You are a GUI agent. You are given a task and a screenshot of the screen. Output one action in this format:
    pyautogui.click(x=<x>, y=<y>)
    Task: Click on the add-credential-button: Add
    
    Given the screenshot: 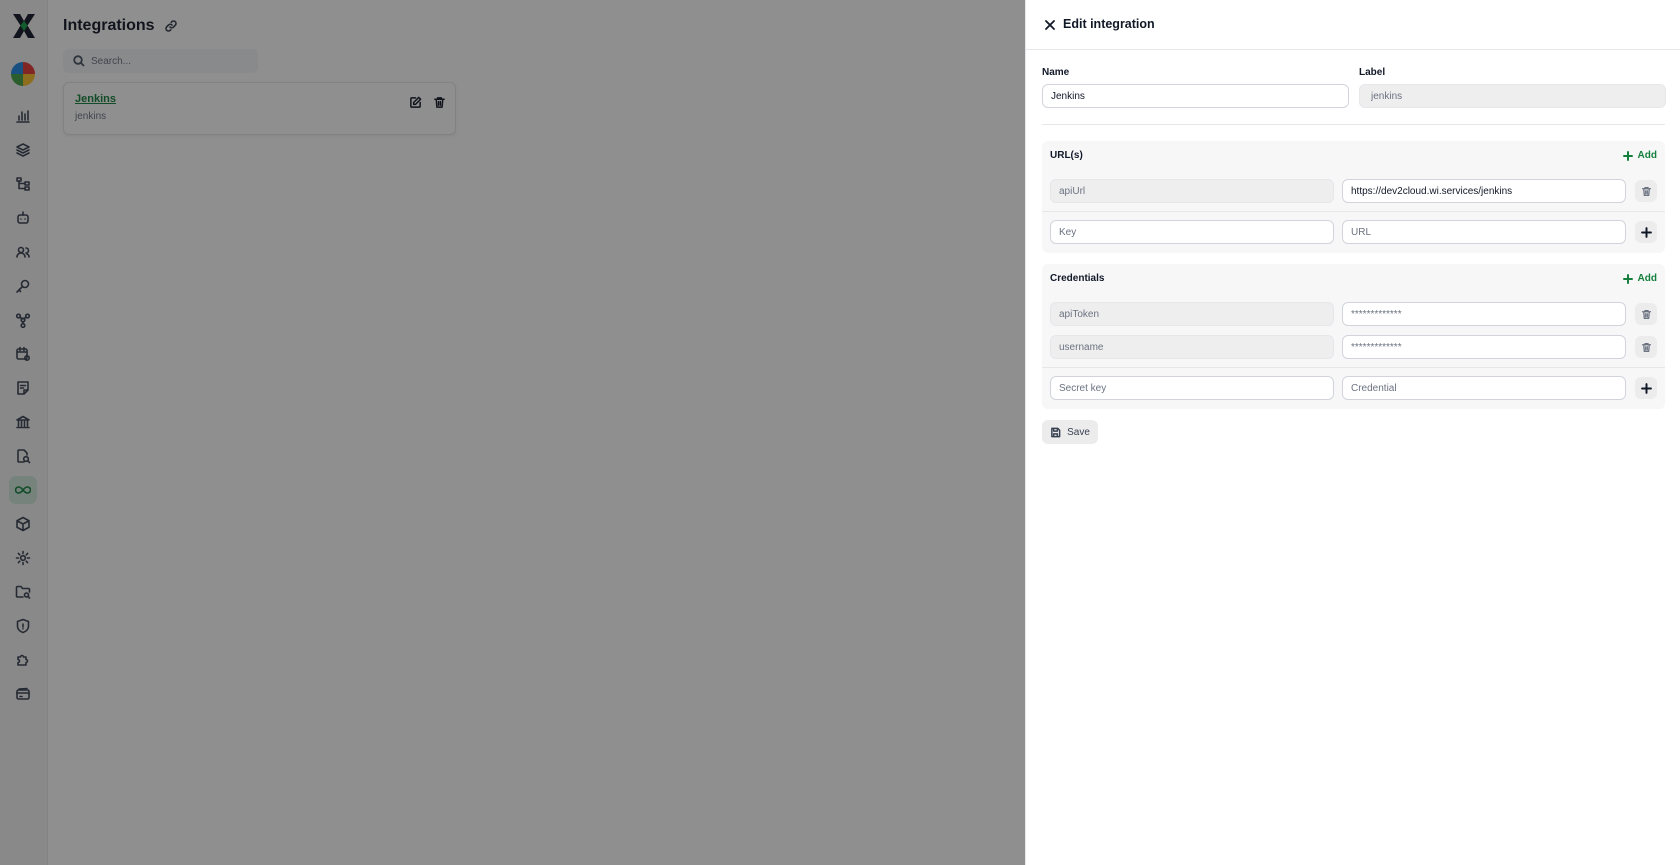 What is the action you would take?
    pyautogui.click(x=1639, y=278)
    